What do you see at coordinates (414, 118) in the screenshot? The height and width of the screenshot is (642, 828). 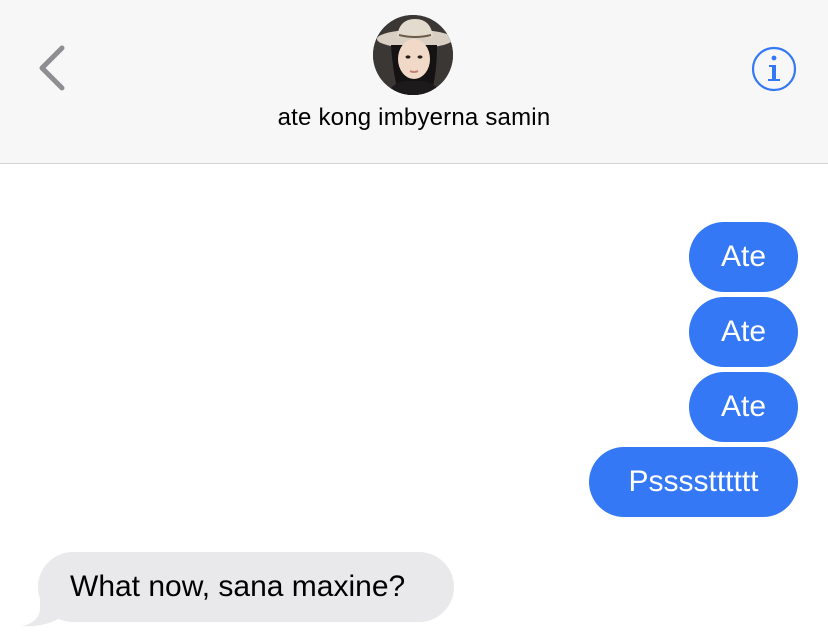 I see `contact-name: ate kong imbyerna samin` at bounding box center [414, 118].